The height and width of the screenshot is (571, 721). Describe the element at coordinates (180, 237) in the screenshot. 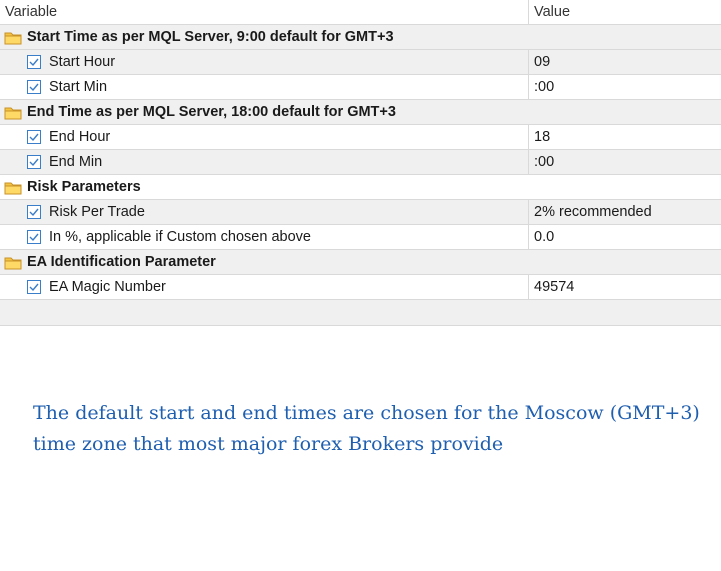

I see `param-name: In %, applicable if Custom chosen above` at that location.